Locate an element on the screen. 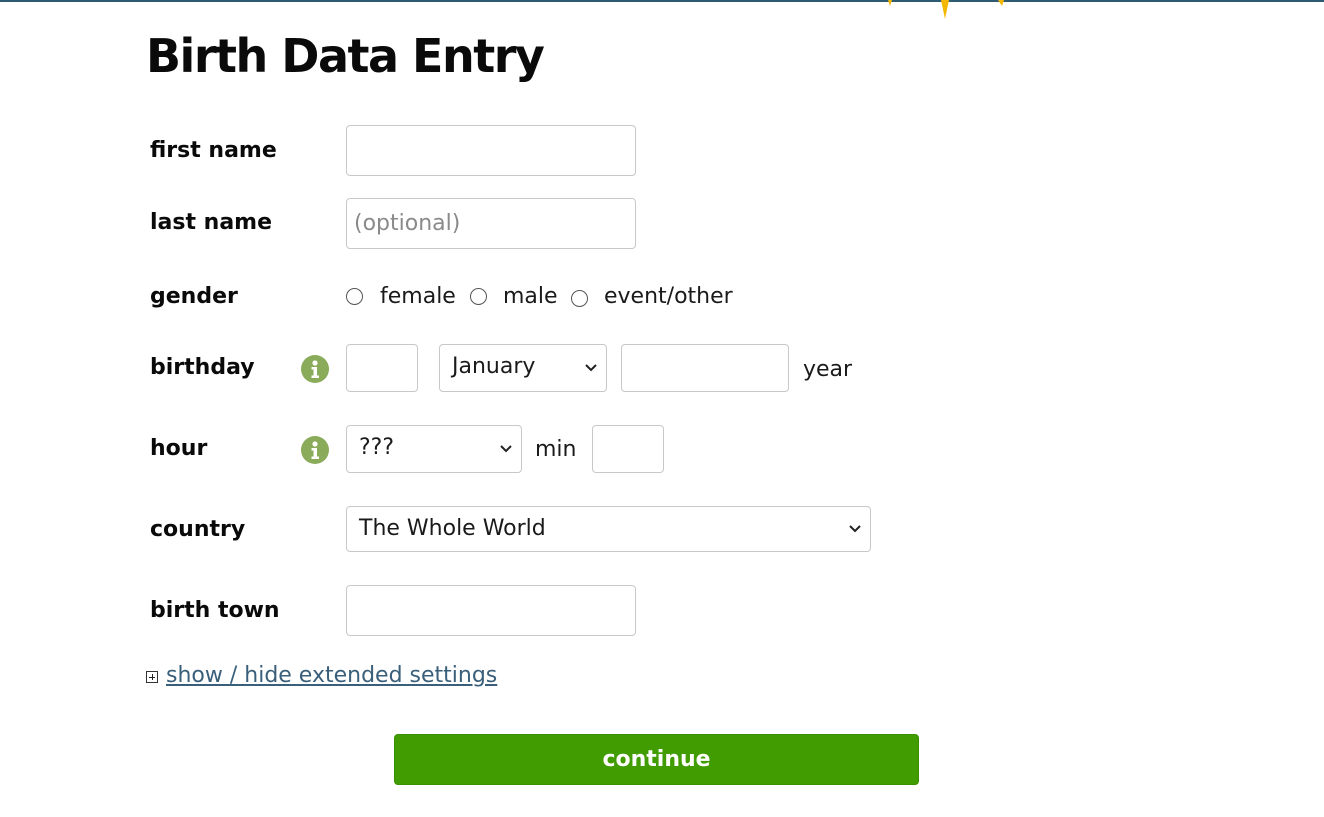  gender-female-label: female is located at coordinates (418, 296).